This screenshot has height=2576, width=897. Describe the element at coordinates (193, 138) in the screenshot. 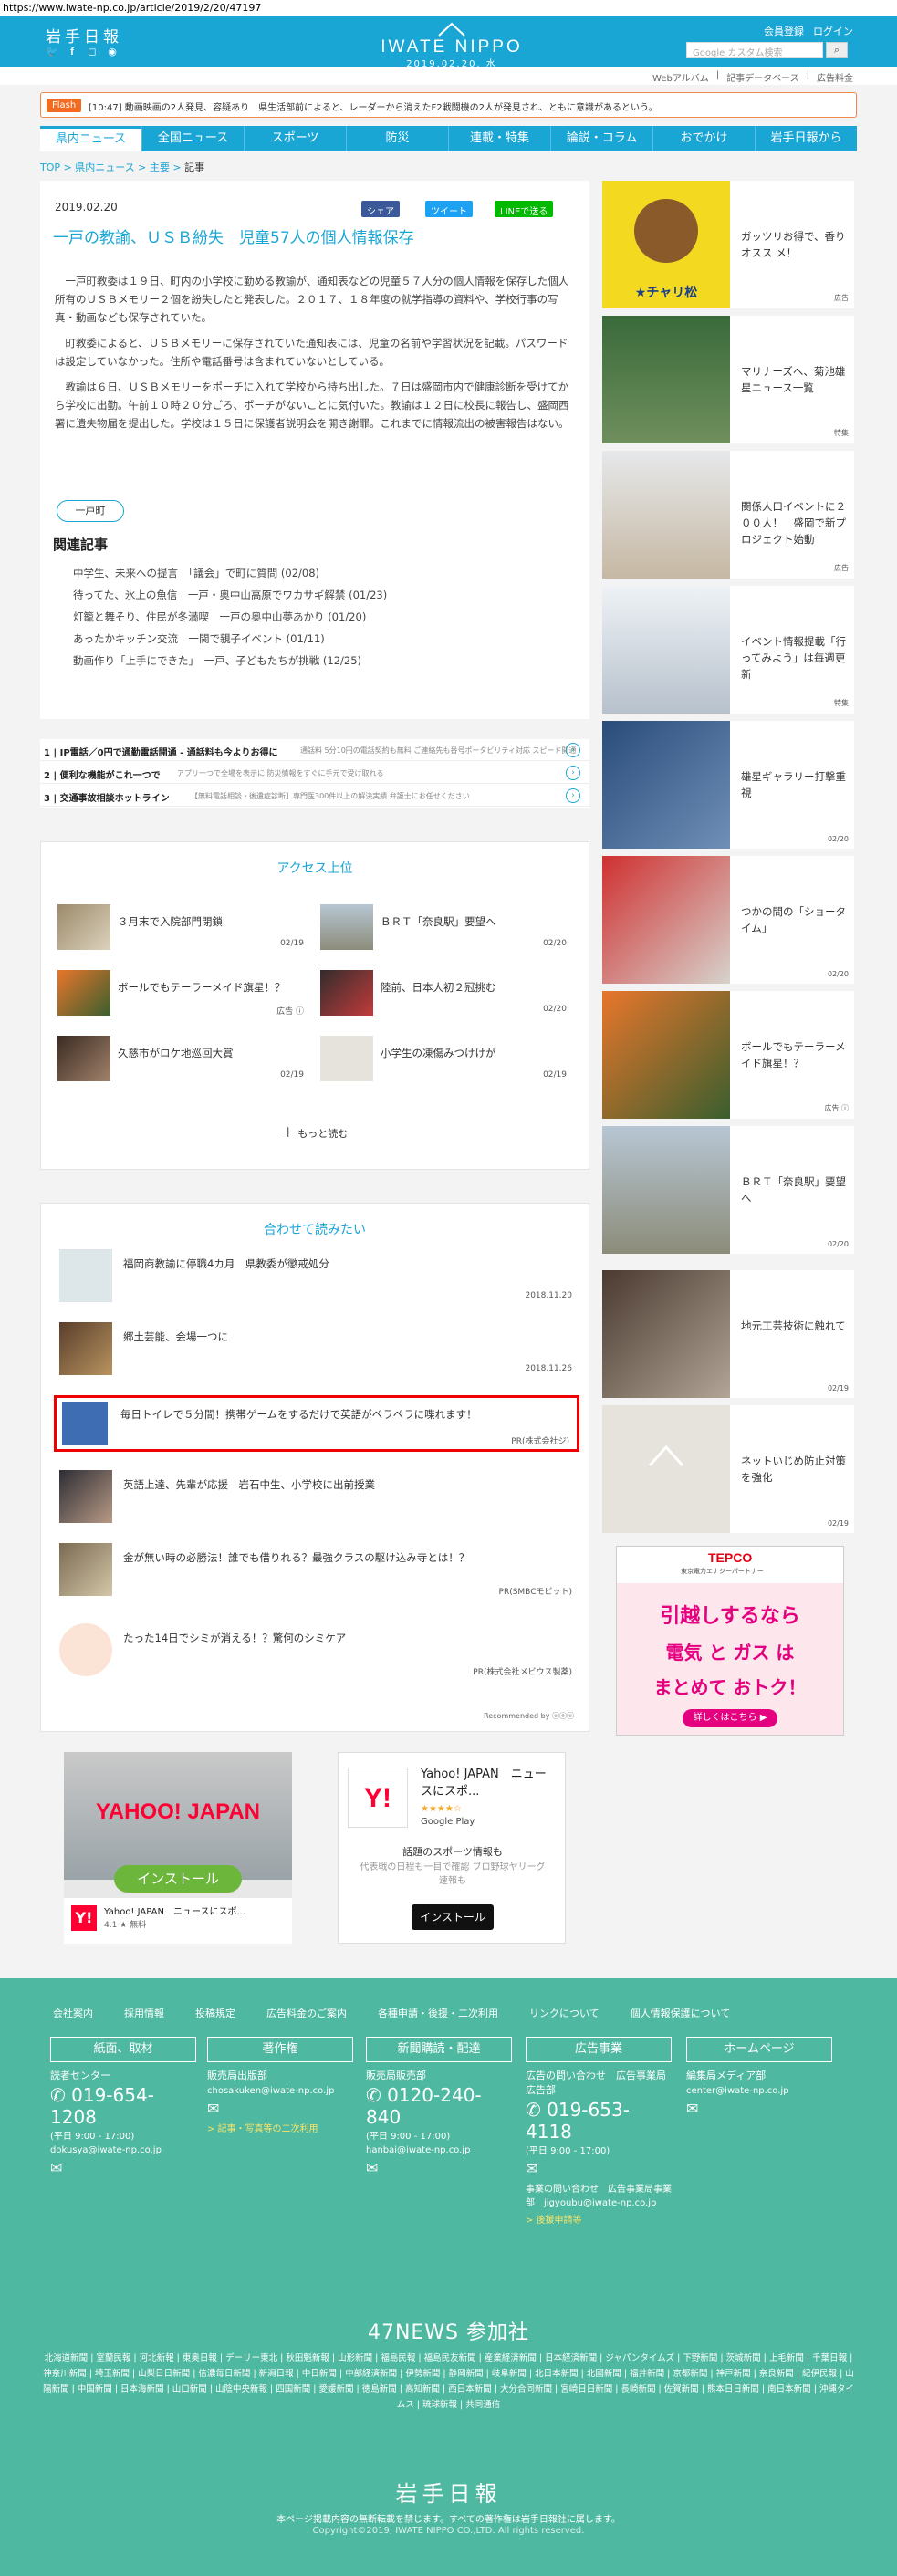

I see `nav-national-news: 全国ニュース` at that location.